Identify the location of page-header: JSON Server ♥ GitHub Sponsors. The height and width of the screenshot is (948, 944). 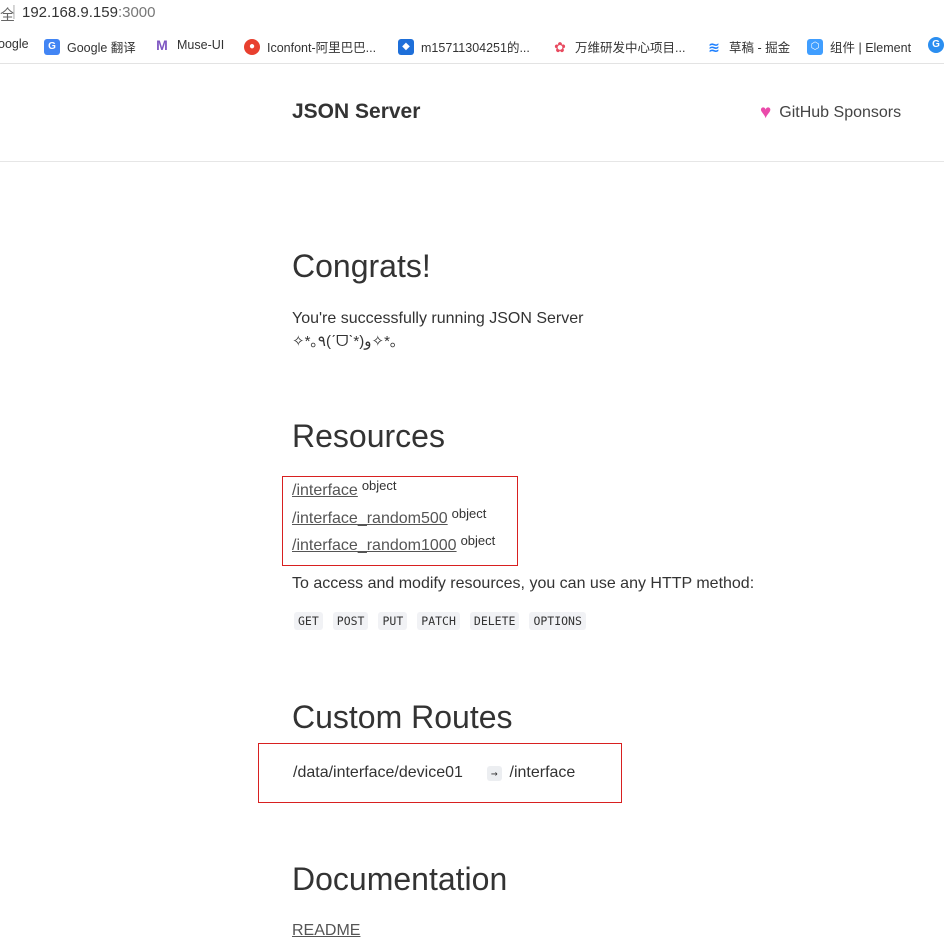
(472, 113).